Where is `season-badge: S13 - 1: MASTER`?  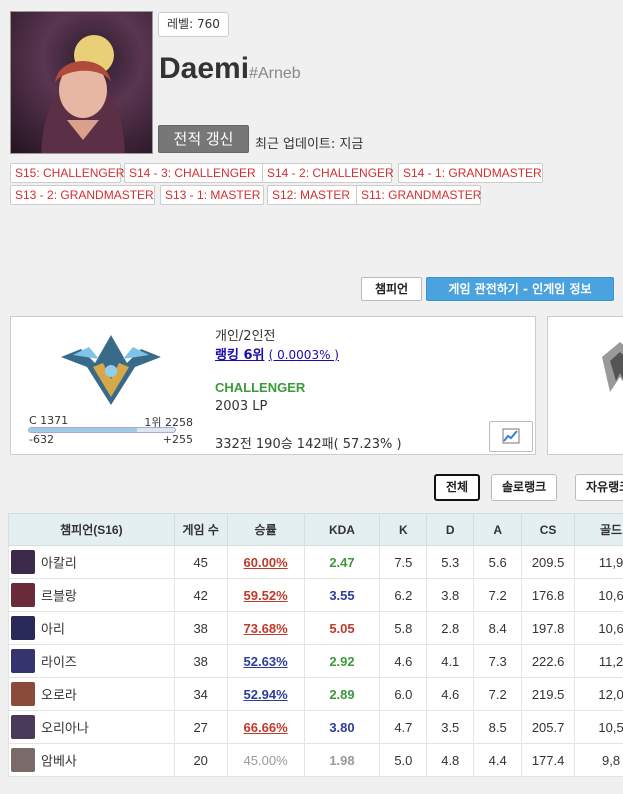 season-badge: S13 - 1: MASTER is located at coordinates (212, 195).